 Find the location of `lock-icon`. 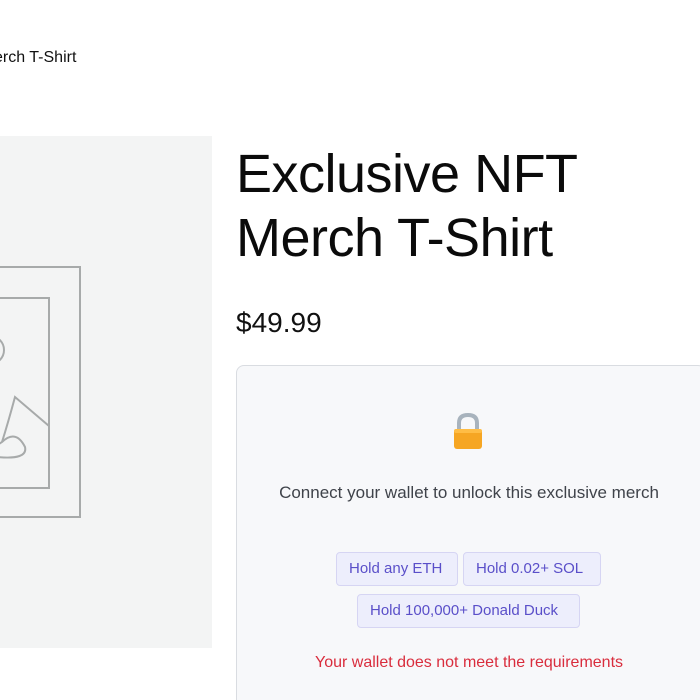

lock-icon is located at coordinates (468, 430).